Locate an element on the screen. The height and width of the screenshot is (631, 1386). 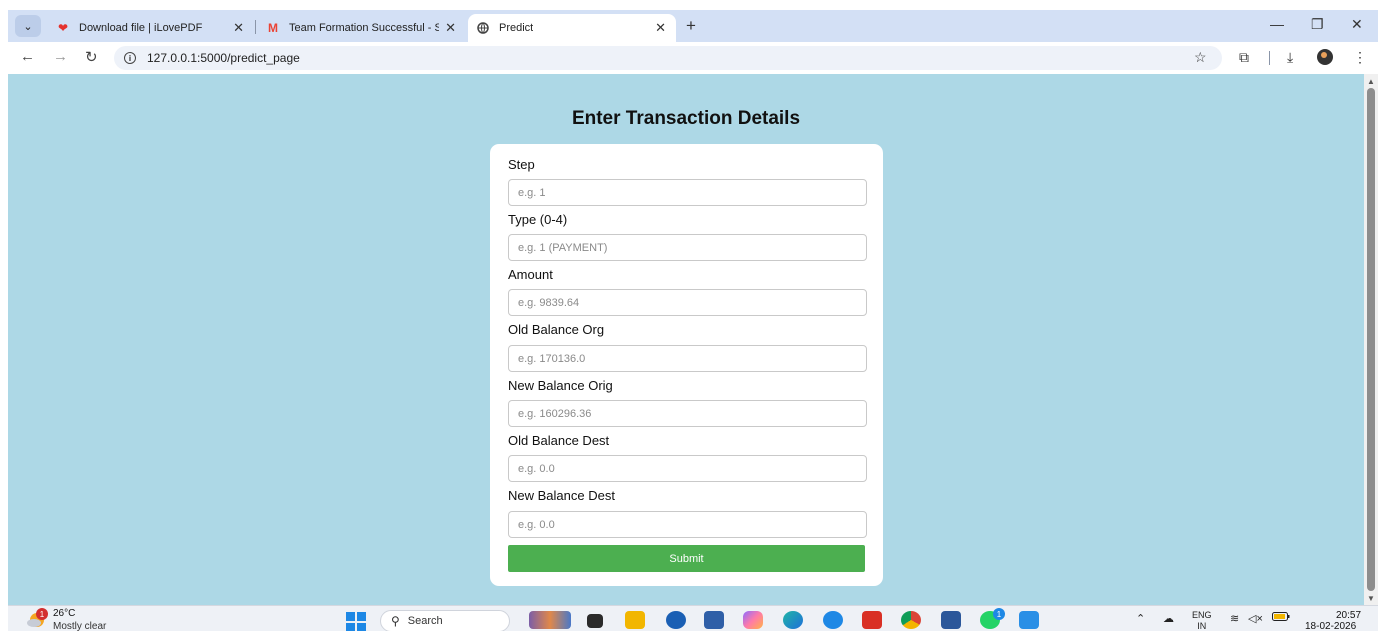
tab-search-button: ⌄ is located at coordinates (28, 26).